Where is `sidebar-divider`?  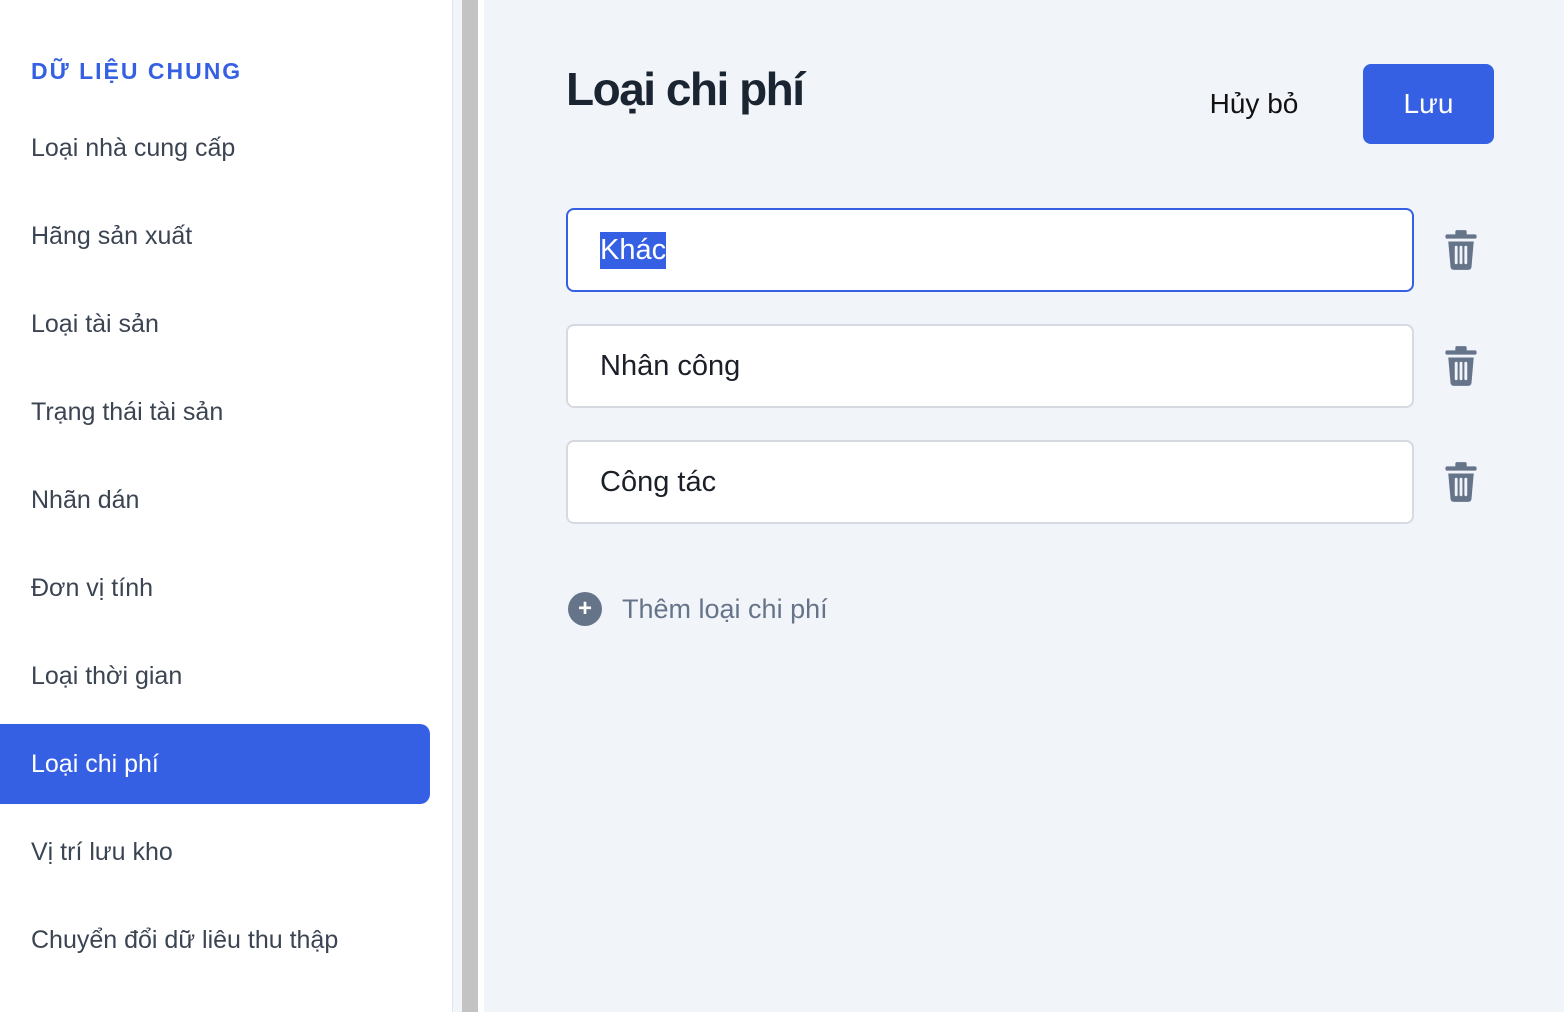
sidebar-divider is located at coordinates (452, 506).